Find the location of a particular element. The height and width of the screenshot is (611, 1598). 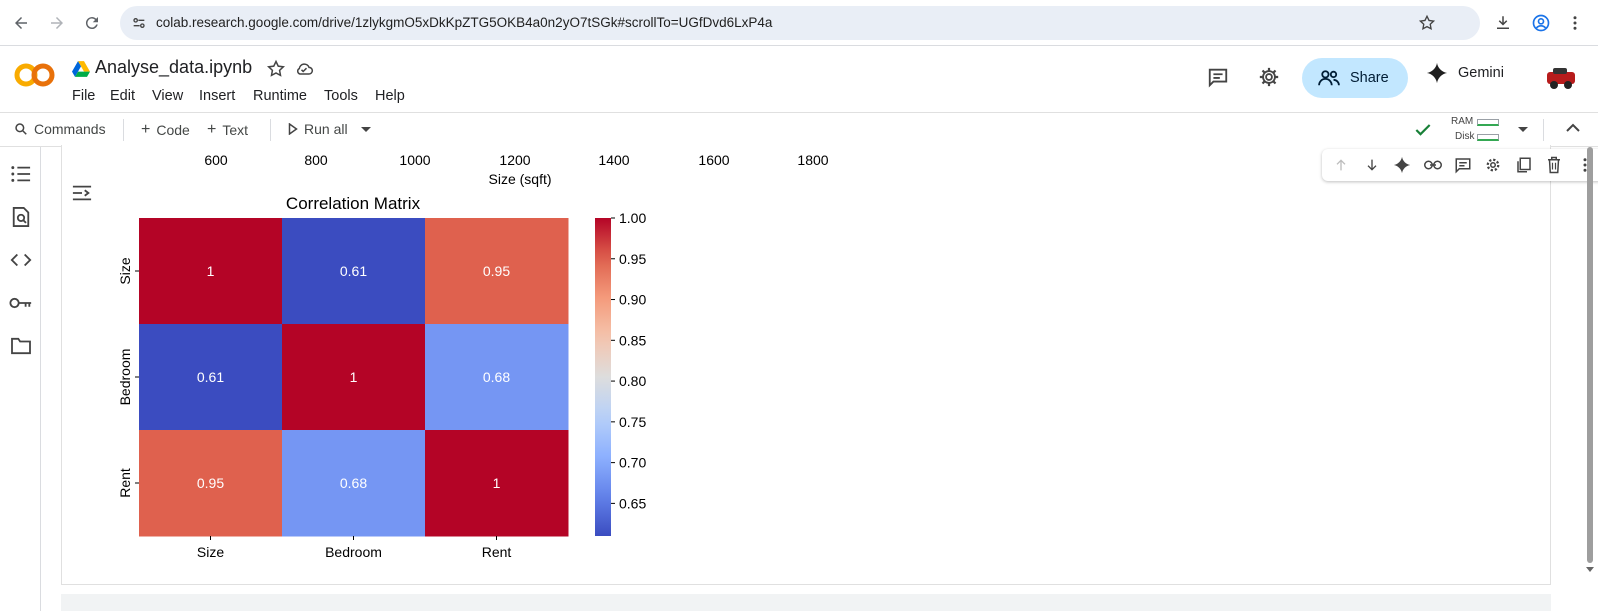

y-tick-label: Rent is located at coordinates (125, 483).